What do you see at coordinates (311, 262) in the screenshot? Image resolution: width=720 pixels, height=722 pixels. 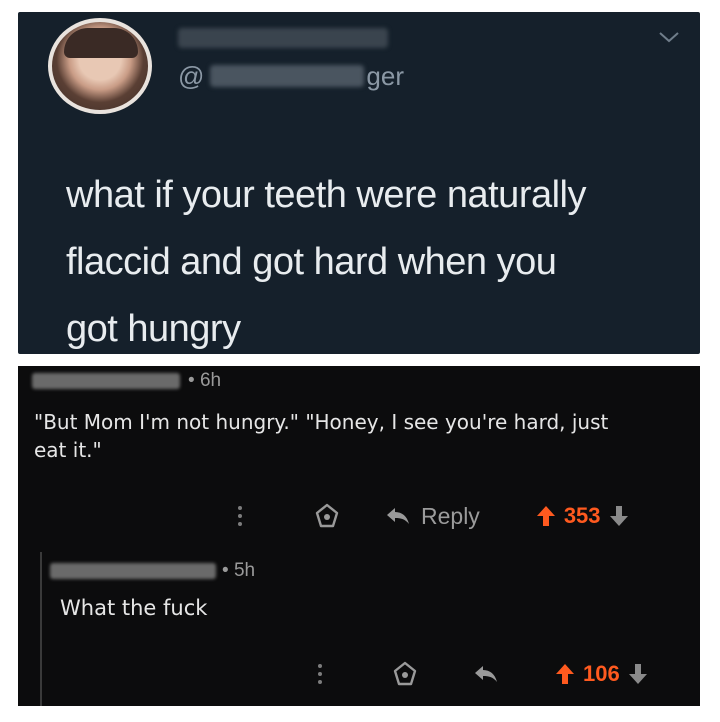 I see `tweet-text-line: flaccid and got hard when you` at bounding box center [311, 262].